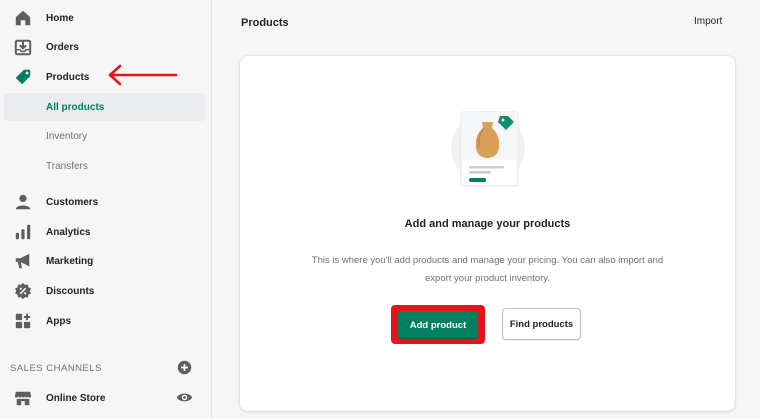  What do you see at coordinates (68, 232) in the screenshot?
I see `sidebar-item-label: Analytics` at bounding box center [68, 232].